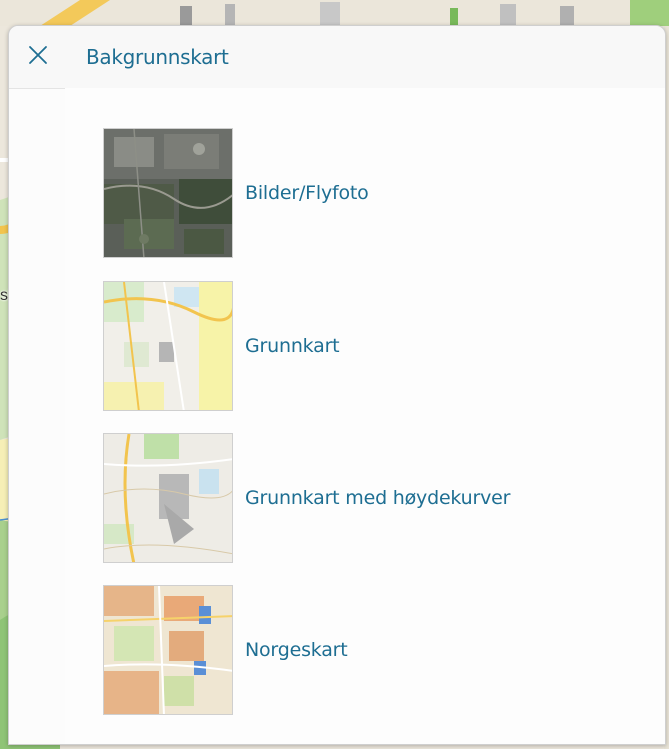 The height and width of the screenshot is (749, 669). I want to click on base-map-thumbnail, so click(168, 346).